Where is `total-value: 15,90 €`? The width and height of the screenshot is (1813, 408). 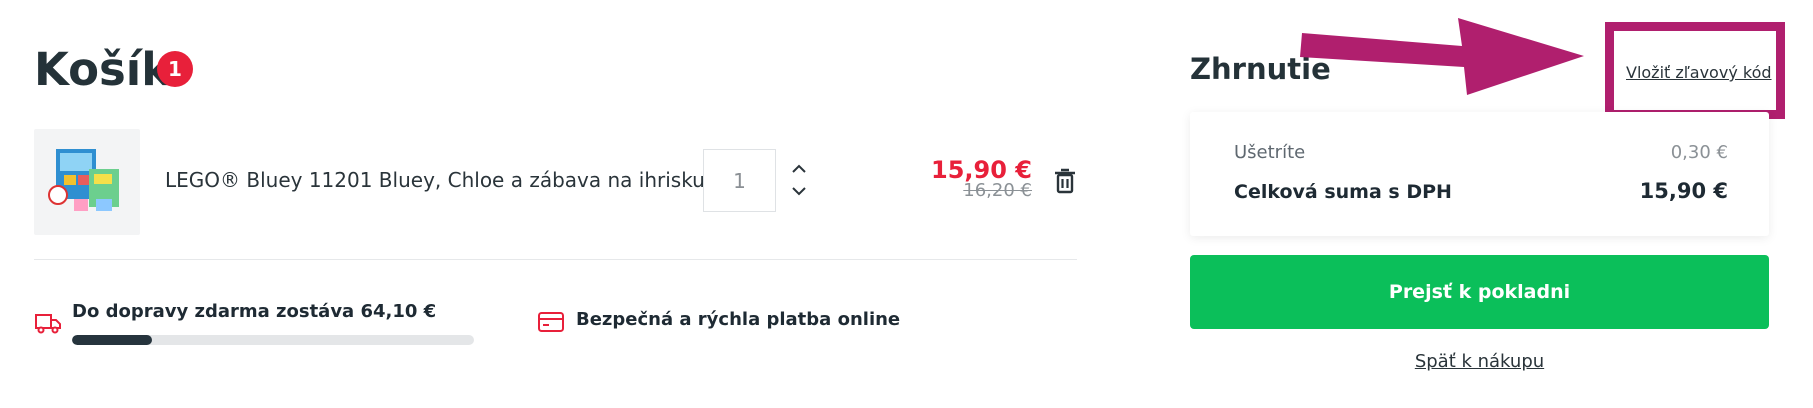
total-value: 15,90 € is located at coordinates (1683, 191).